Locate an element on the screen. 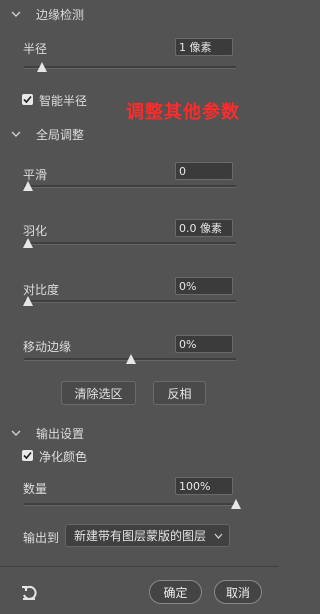 The image size is (320, 614). contrast-input: 0% is located at coordinates (204, 286).